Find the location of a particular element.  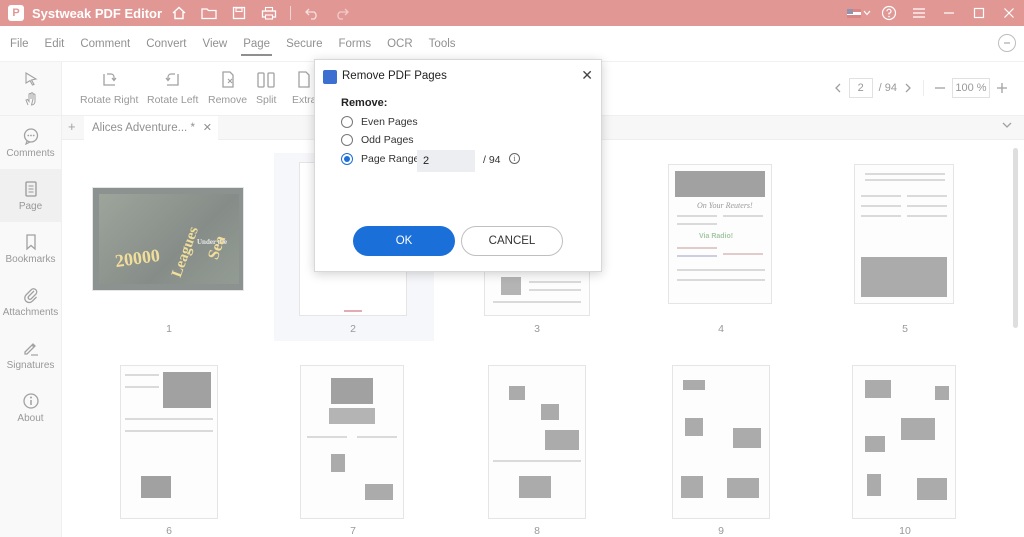

remove-pages-icon is located at coordinates (330, 77).